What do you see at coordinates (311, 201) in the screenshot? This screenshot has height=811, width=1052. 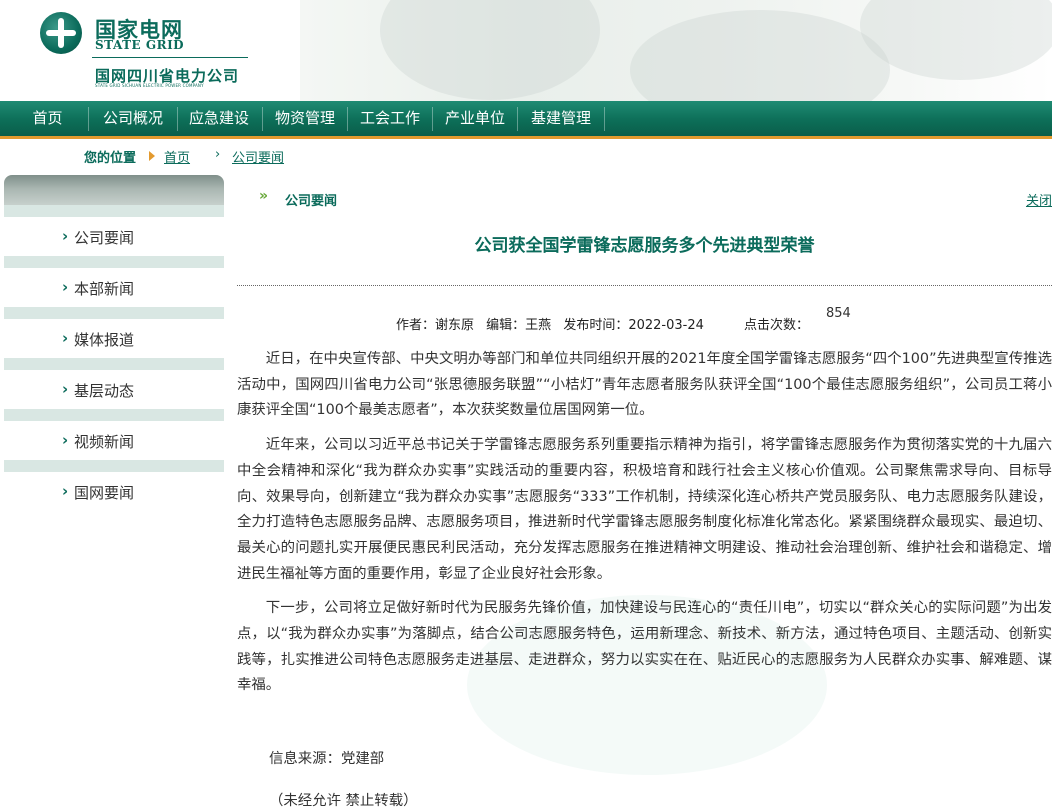 I see `section-title: 公司要闻` at bounding box center [311, 201].